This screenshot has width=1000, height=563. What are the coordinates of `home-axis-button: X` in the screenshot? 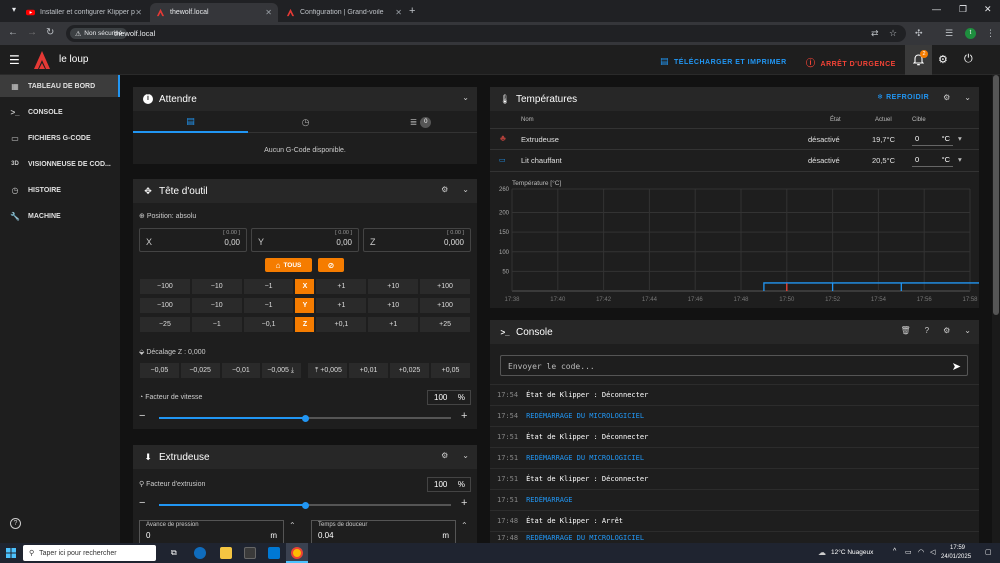 It's located at (305, 286).